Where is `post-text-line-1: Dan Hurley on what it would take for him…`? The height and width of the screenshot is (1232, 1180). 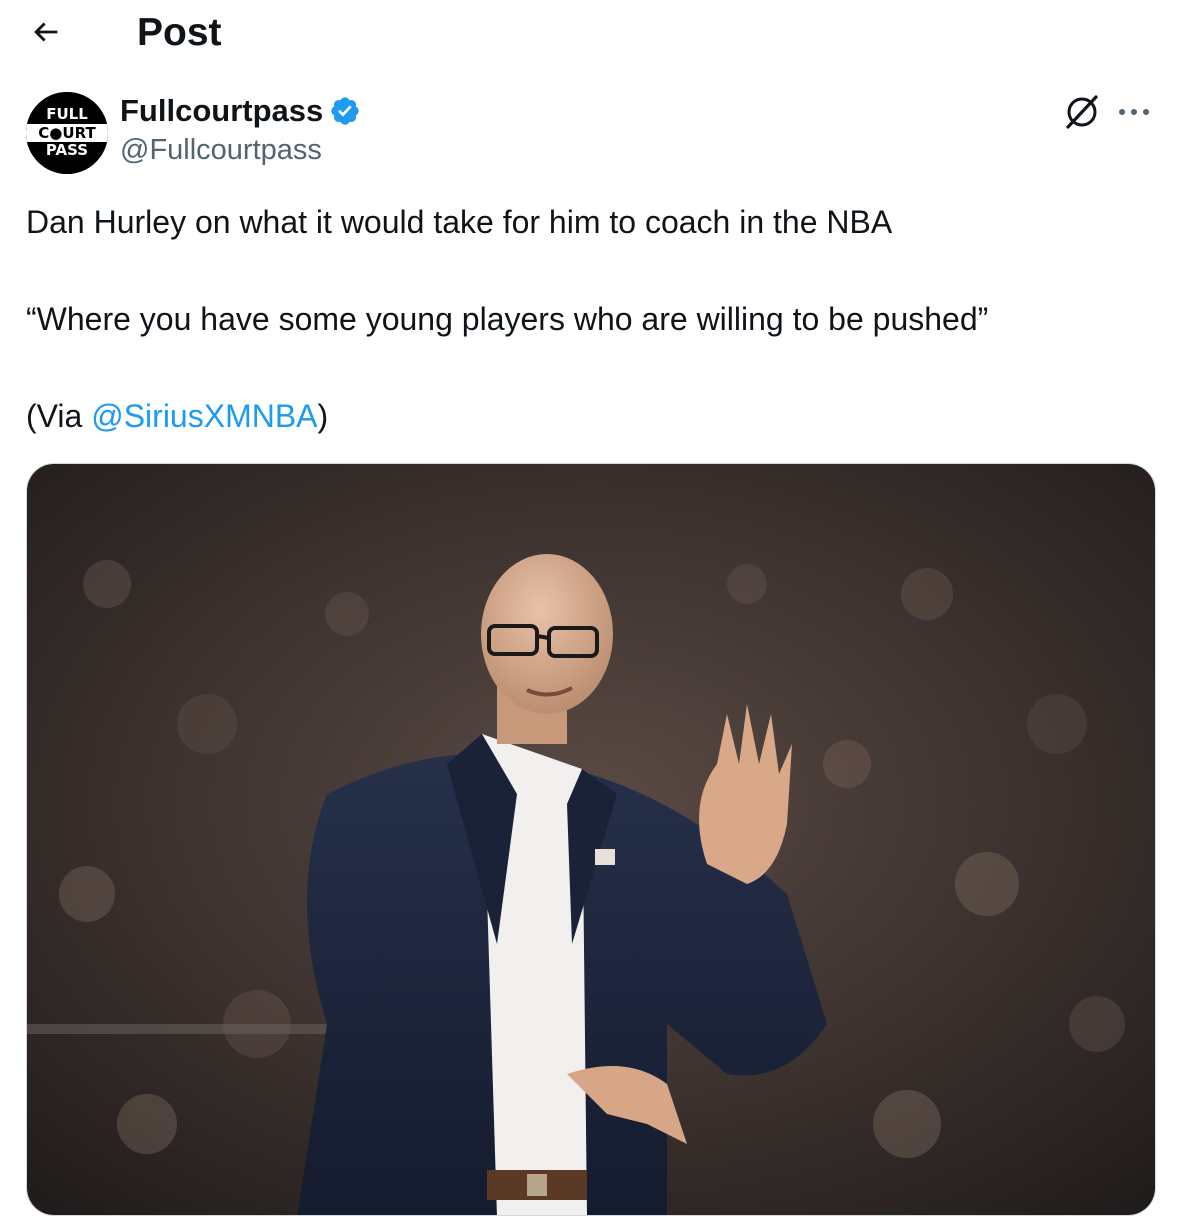
post-text-line-1: Dan Hurley on what it would take for him… is located at coordinates (459, 222).